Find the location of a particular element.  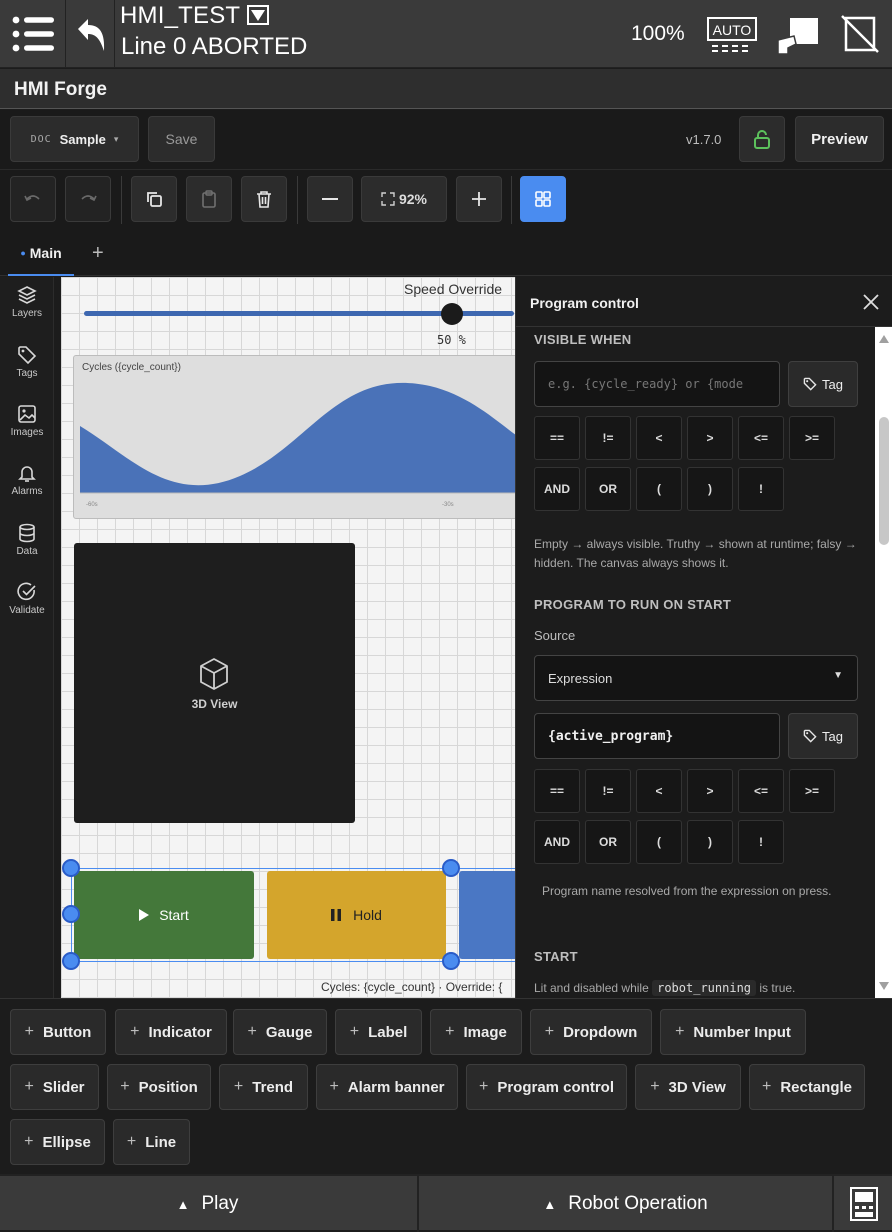

panel-scrollbar is located at coordinates (883, 662).